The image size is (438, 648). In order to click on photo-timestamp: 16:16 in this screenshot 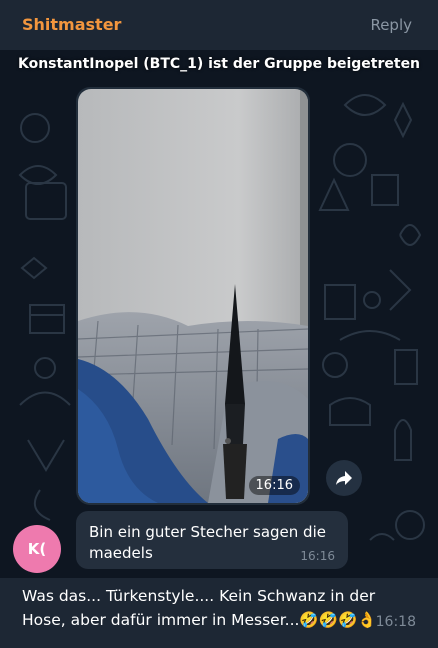, I will do `click(274, 485)`.